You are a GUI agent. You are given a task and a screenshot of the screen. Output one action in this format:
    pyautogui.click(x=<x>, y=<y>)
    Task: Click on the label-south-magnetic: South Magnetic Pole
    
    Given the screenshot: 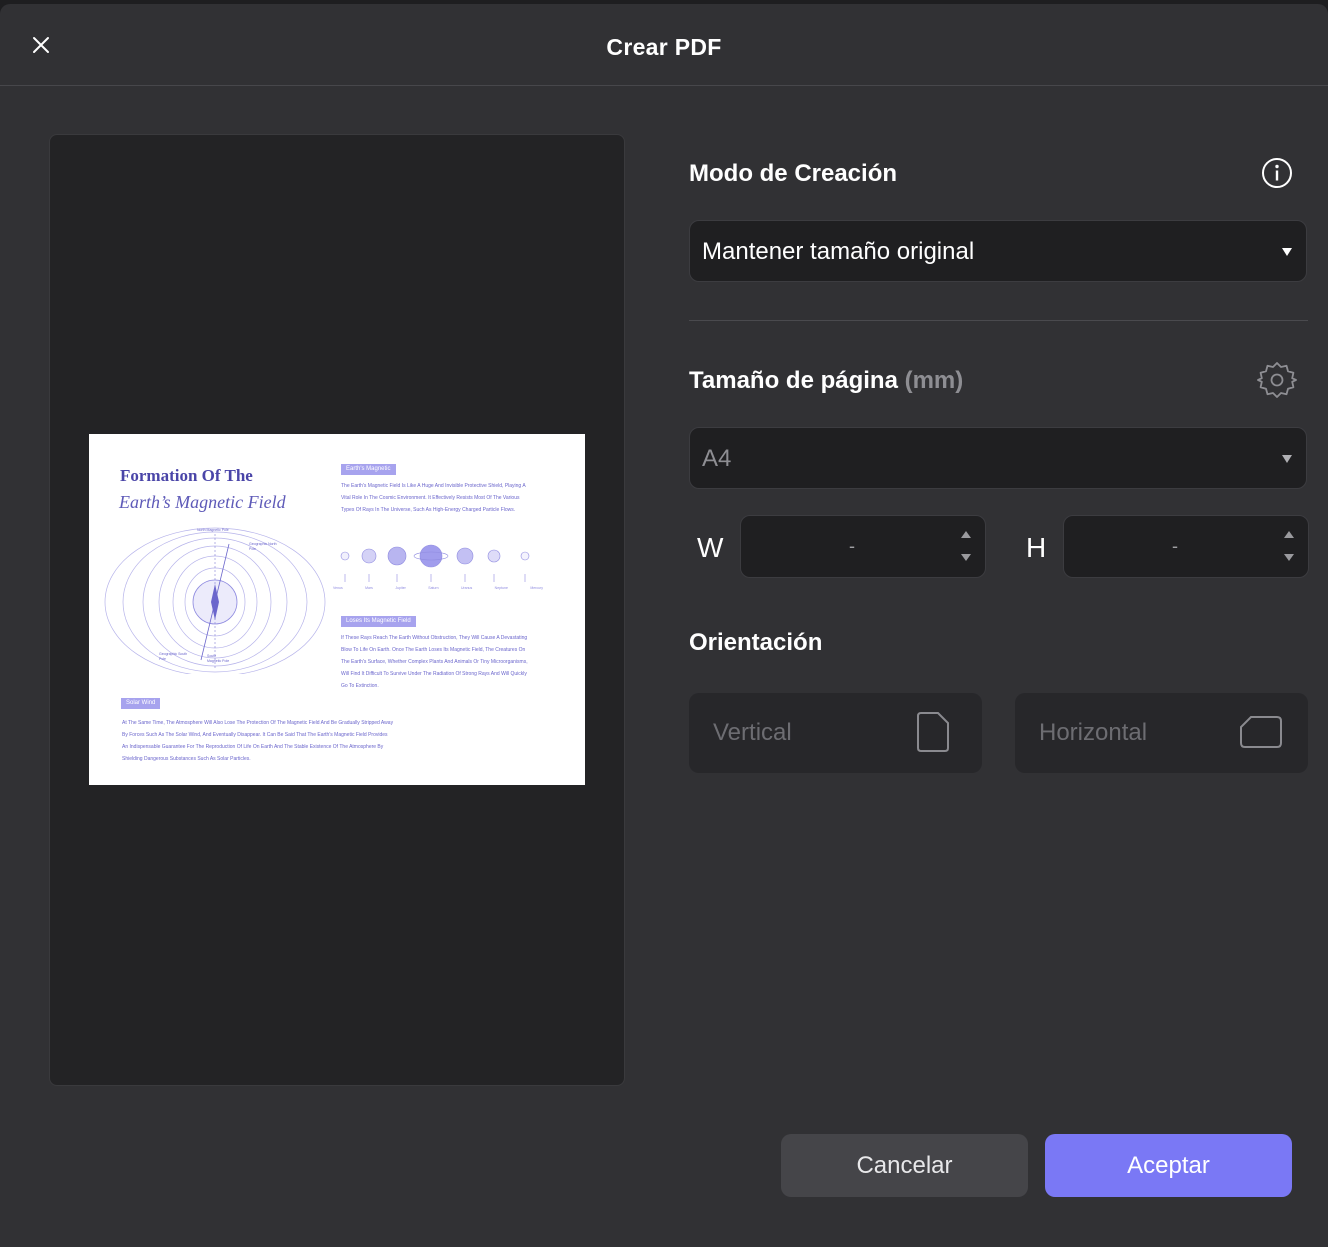 What is the action you would take?
    pyautogui.click(x=218, y=658)
    